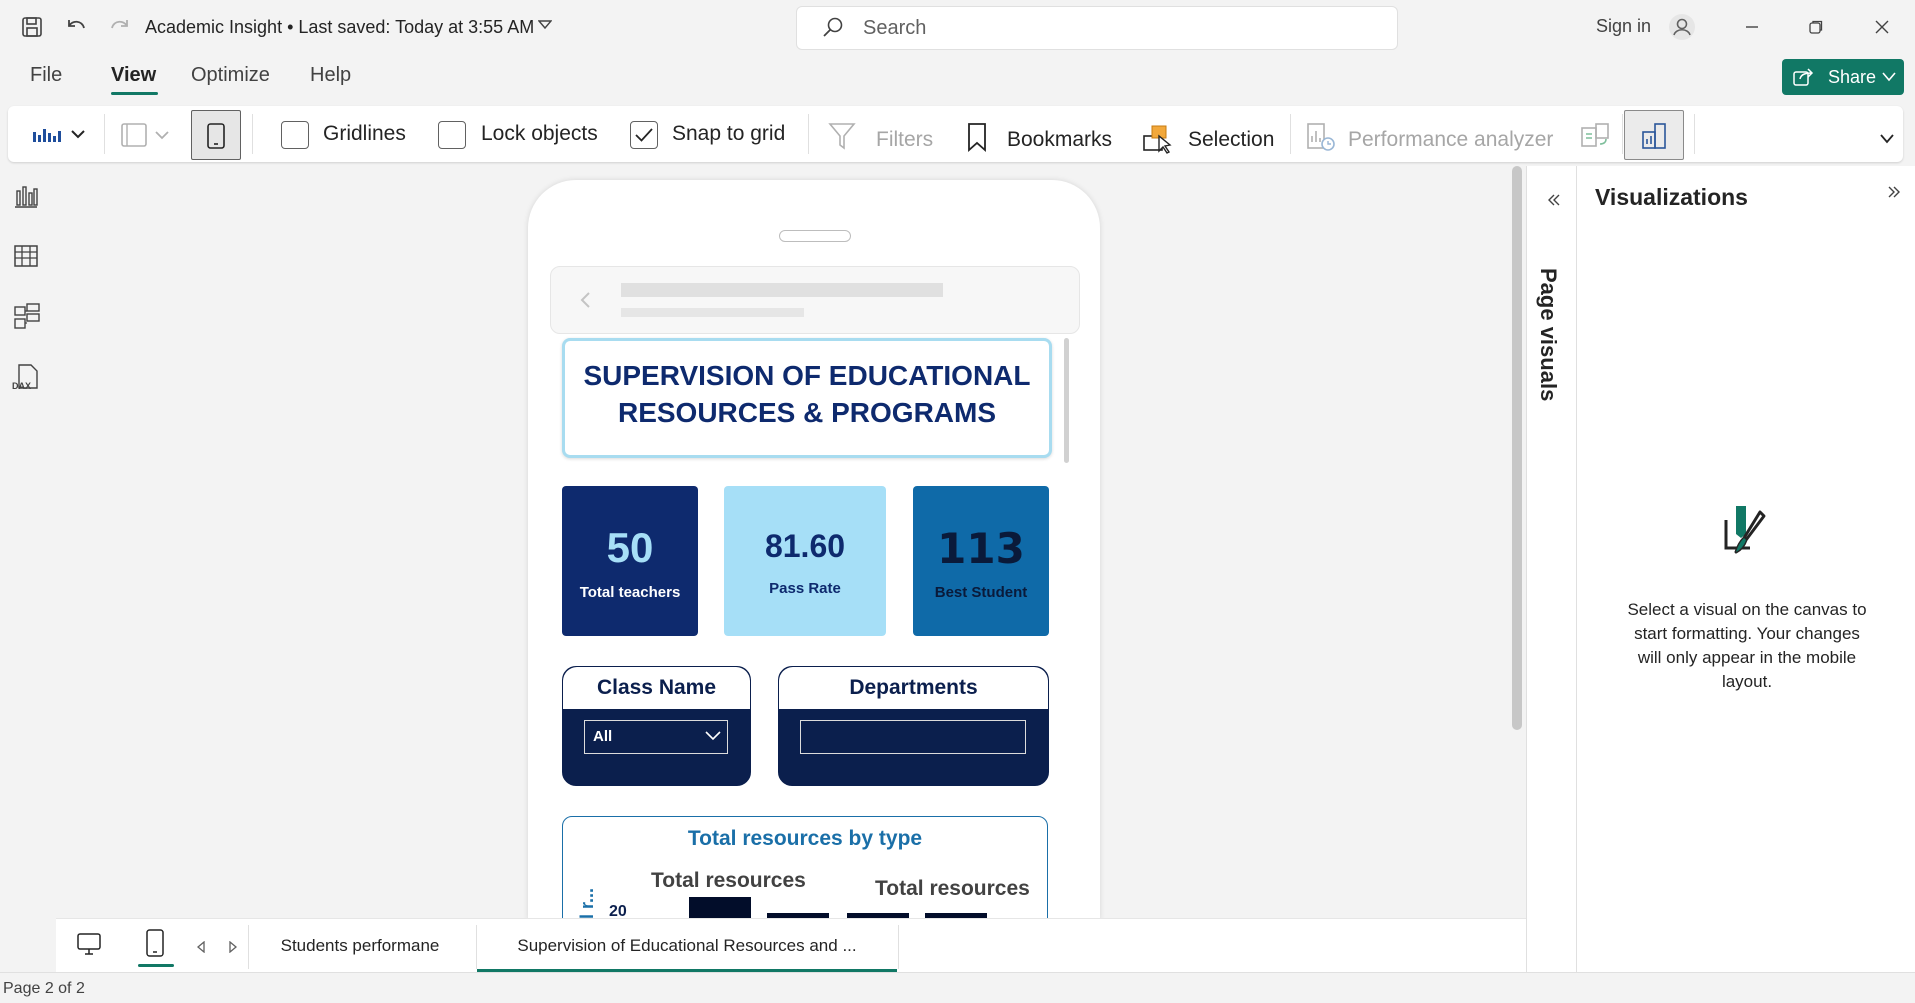  Describe the element at coordinates (1554, 200) in the screenshot. I see `expand-left-icon` at that location.